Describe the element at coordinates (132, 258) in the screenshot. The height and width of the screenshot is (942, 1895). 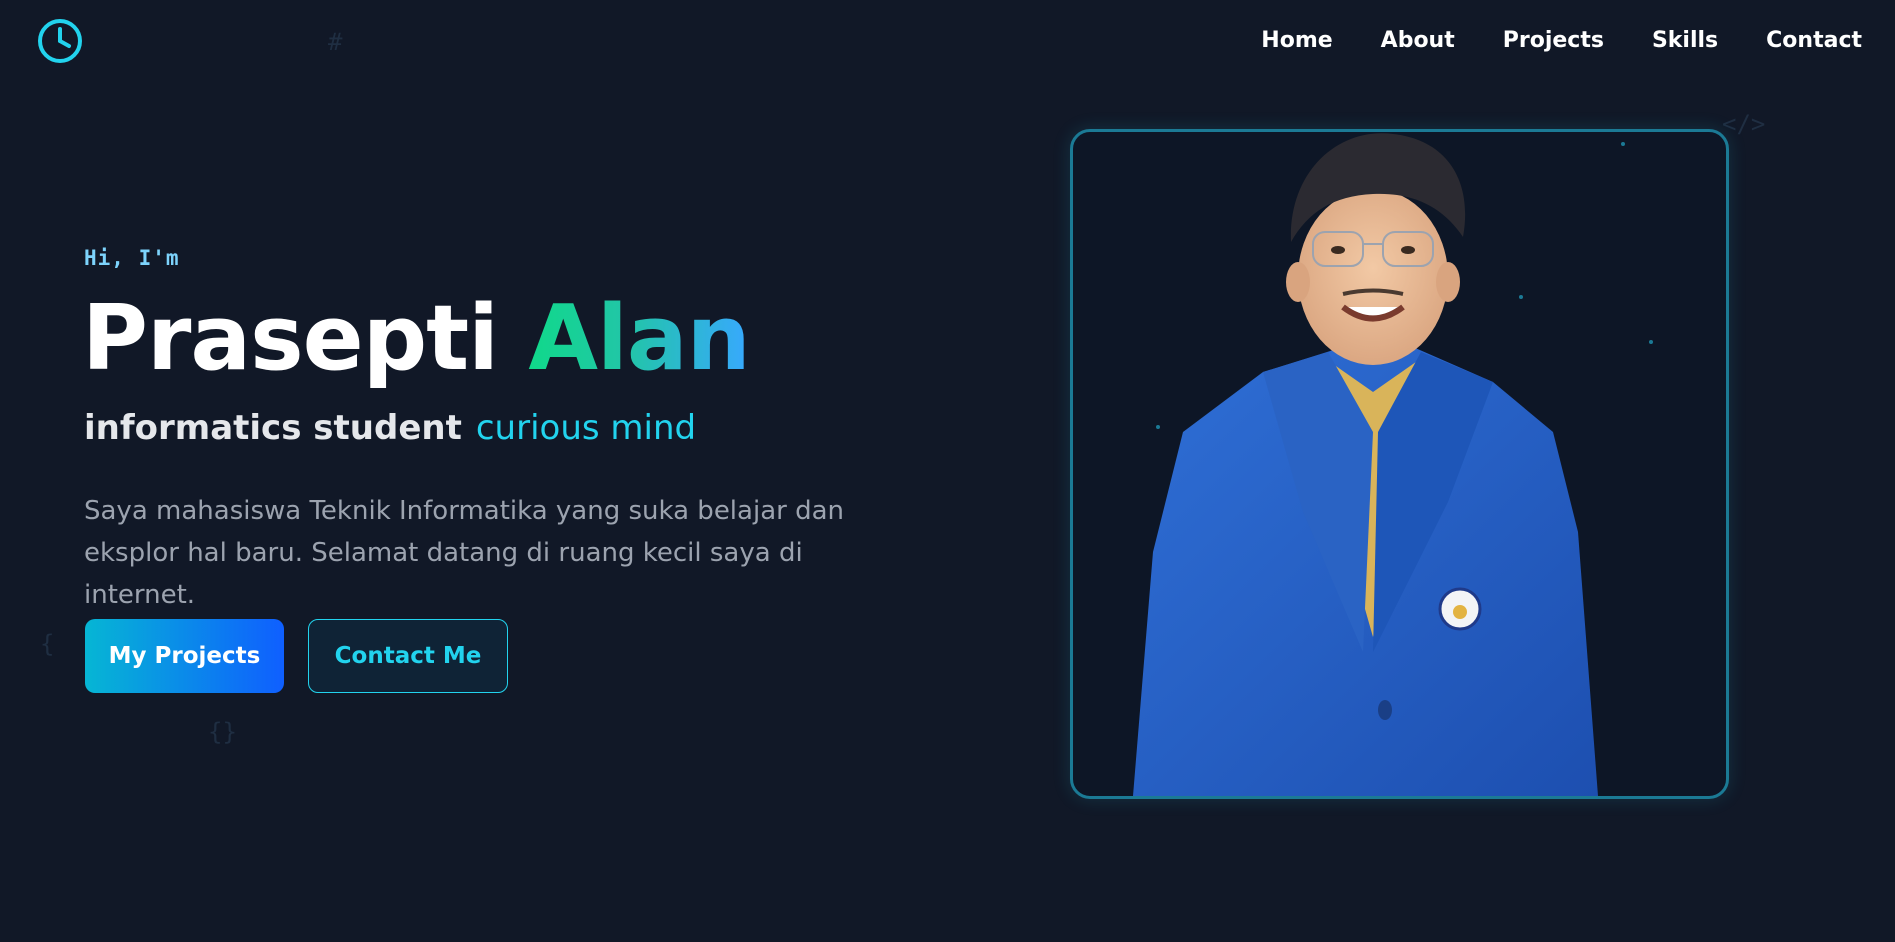
I see `hero-greeting: Hi, I'm` at that location.